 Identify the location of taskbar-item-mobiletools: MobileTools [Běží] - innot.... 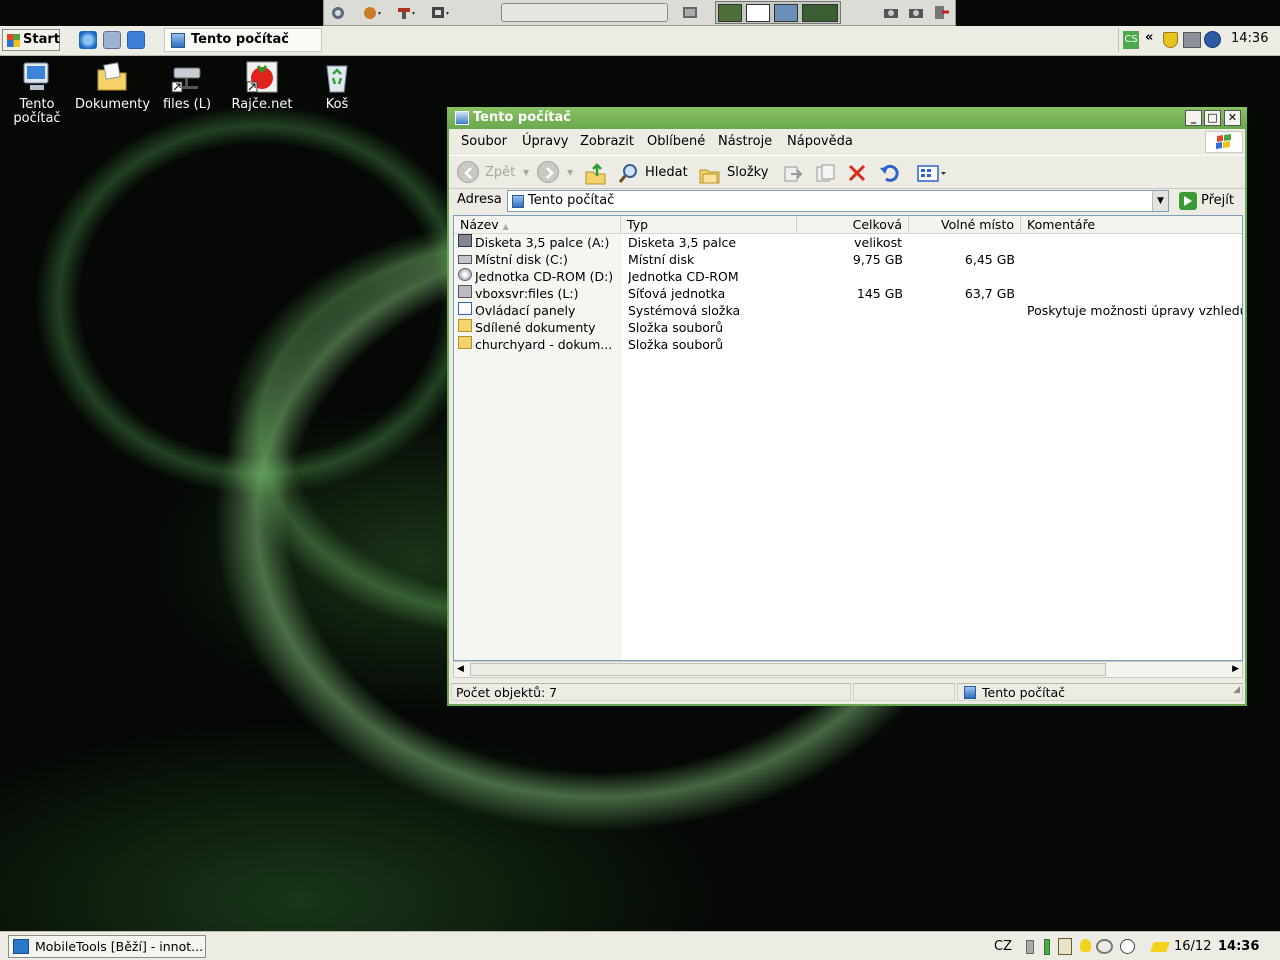
(107, 946).